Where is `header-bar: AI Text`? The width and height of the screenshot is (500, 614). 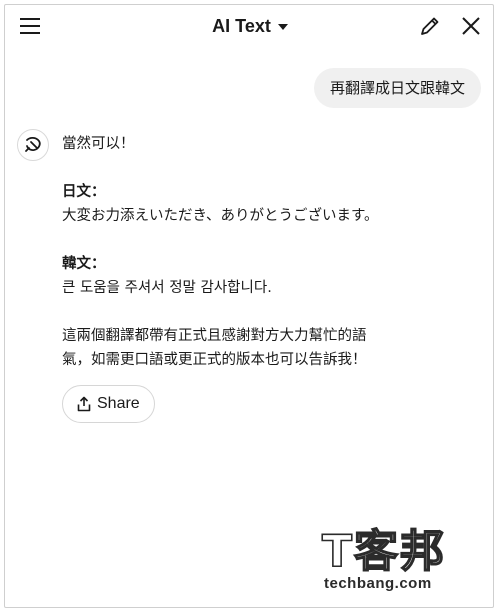 header-bar: AI Text is located at coordinates (250, 25).